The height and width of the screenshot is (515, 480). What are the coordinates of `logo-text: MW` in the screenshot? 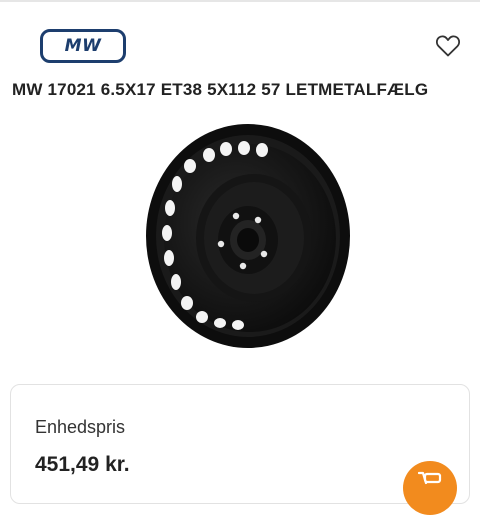 It's located at (83, 46).